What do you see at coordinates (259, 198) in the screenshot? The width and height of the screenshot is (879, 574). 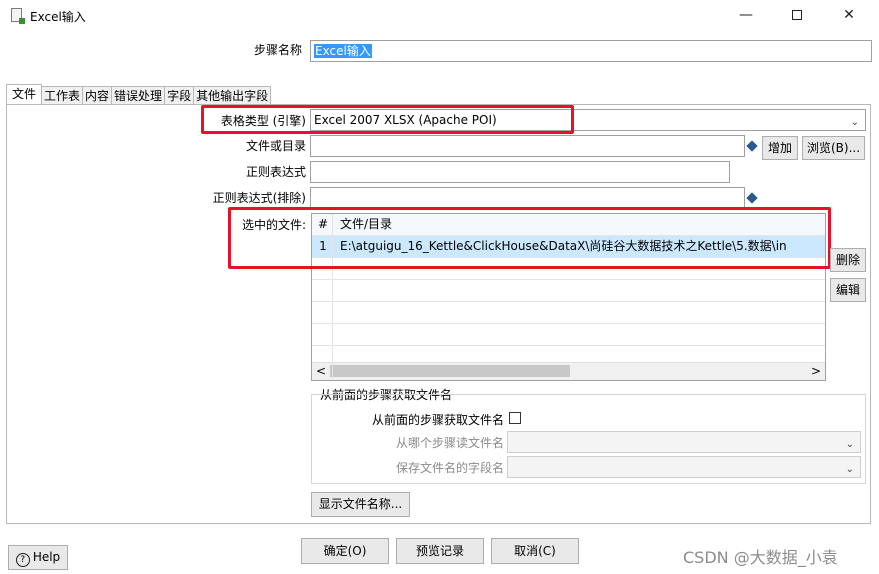 I see `regex-exclude-label: 正则表达式(排除)` at bounding box center [259, 198].